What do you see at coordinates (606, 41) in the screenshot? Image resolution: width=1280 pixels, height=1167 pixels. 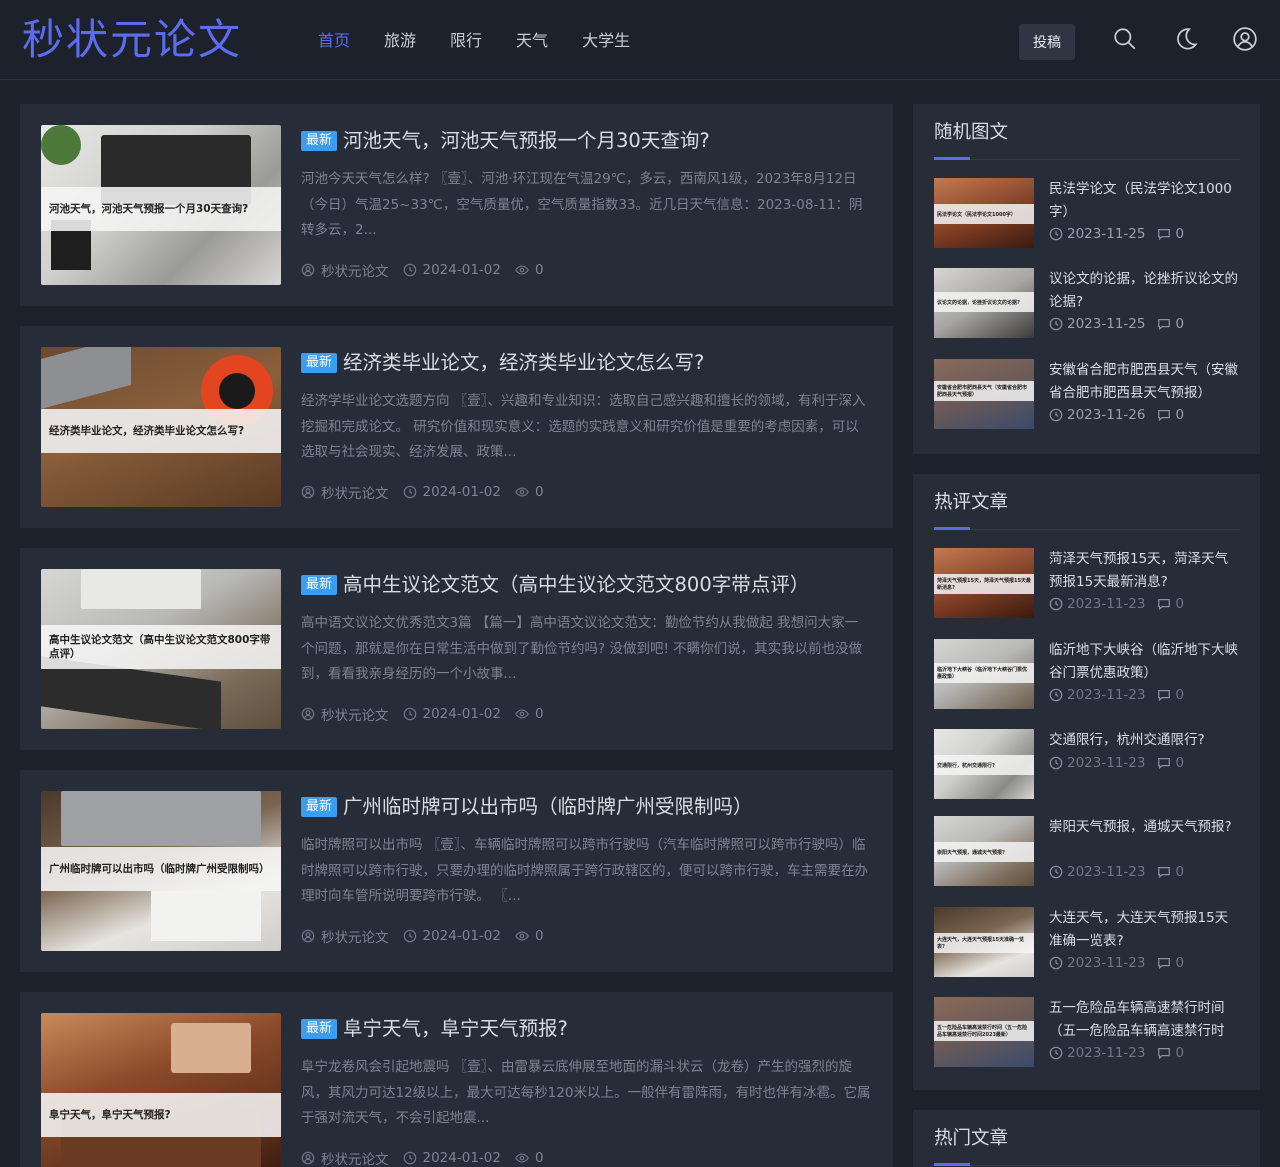 I see `nav-item-college: 大学生` at bounding box center [606, 41].